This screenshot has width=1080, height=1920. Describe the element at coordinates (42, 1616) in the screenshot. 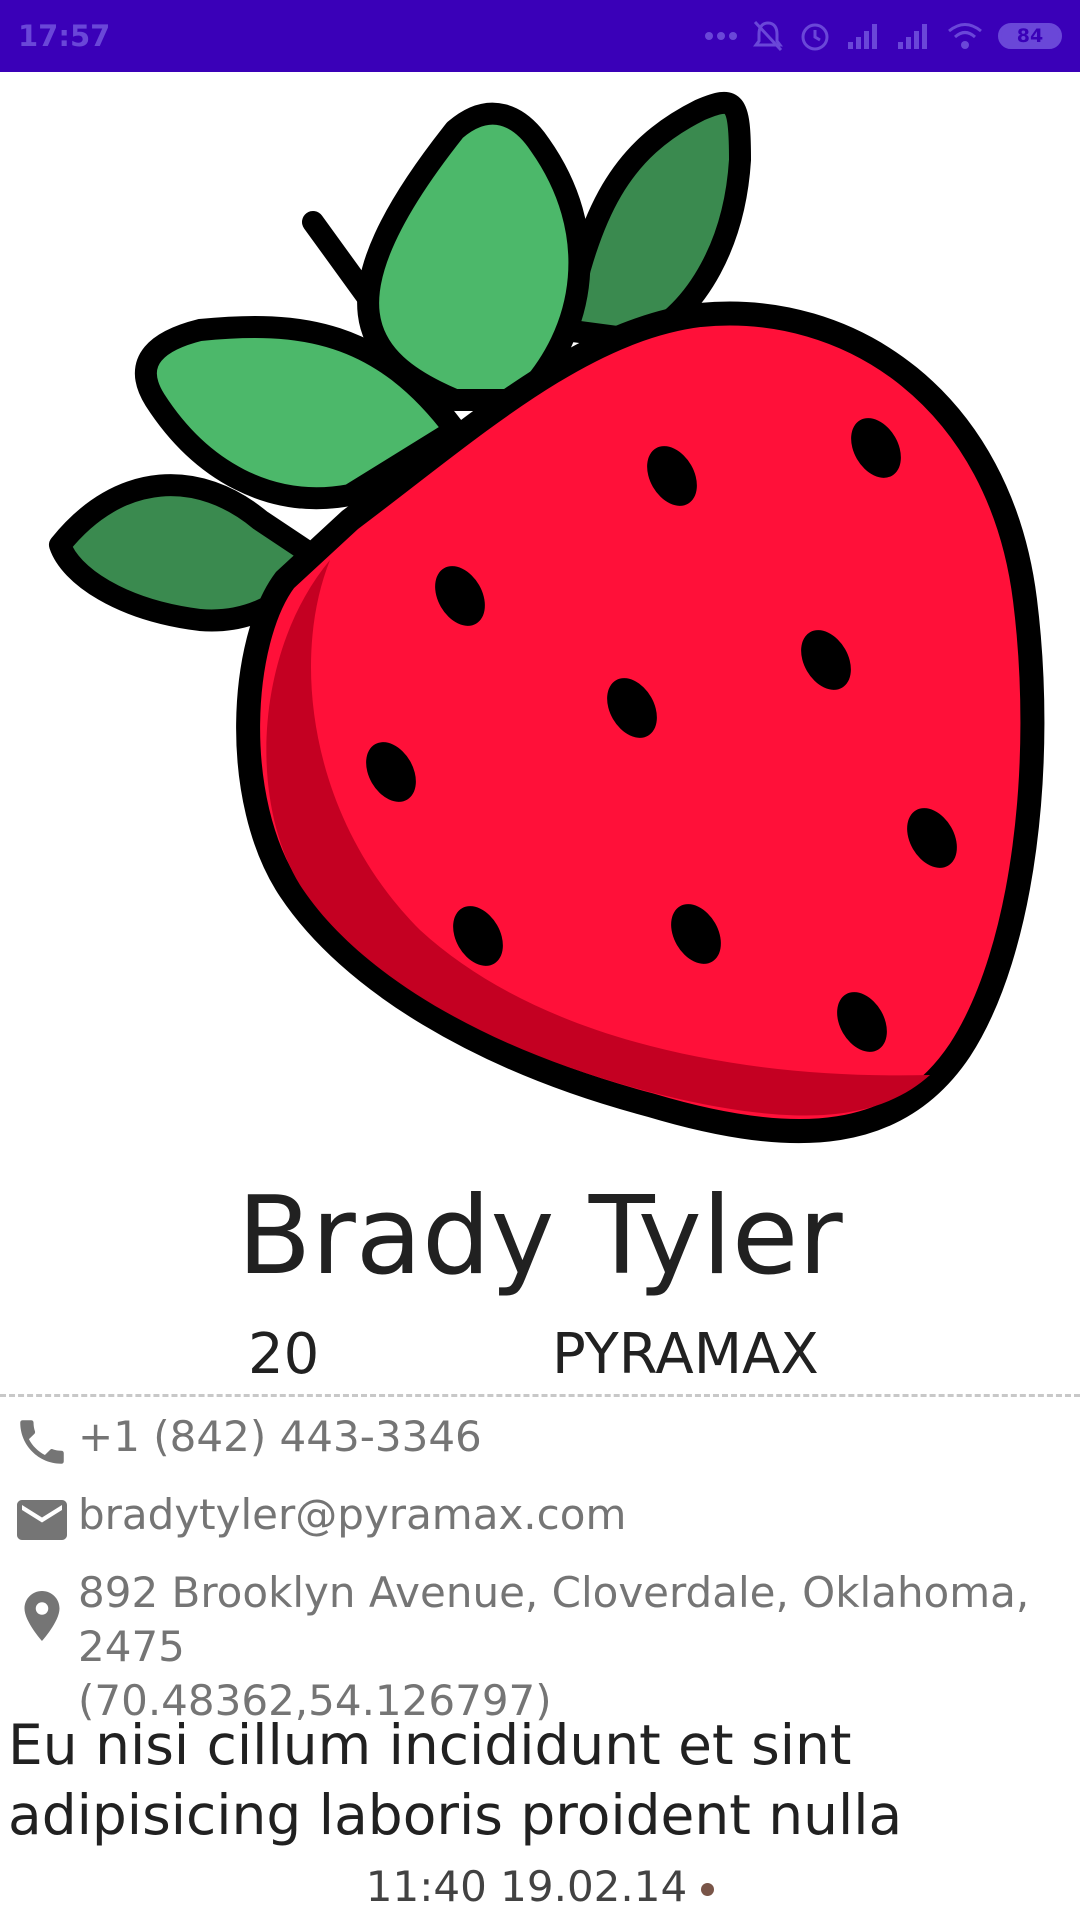

I see `location-pin-icon` at that location.